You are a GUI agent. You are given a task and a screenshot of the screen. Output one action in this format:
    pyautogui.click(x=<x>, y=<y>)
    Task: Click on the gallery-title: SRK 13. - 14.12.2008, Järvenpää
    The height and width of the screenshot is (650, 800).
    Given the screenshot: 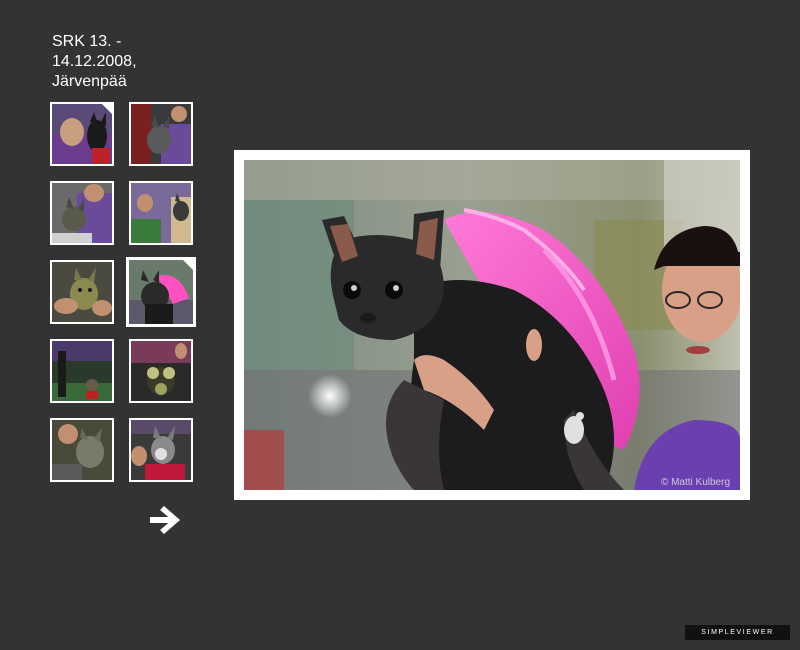 What is the action you would take?
    pyautogui.click(x=94, y=61)
    